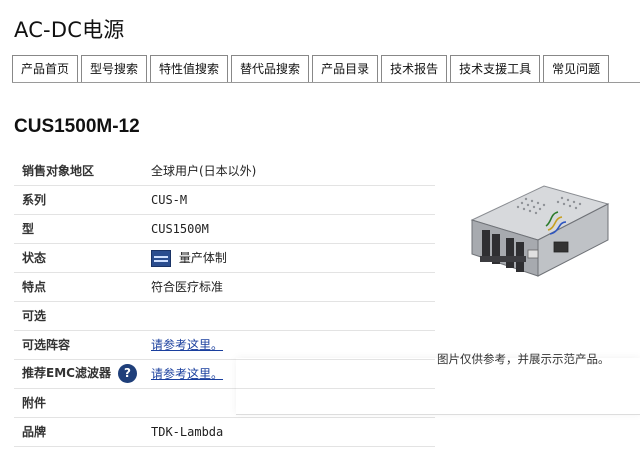 The height and width of the screenshot is (460, 640). I want to click on spec-row-brand: 品牌 TDK-Lambda, so click(224, 432).